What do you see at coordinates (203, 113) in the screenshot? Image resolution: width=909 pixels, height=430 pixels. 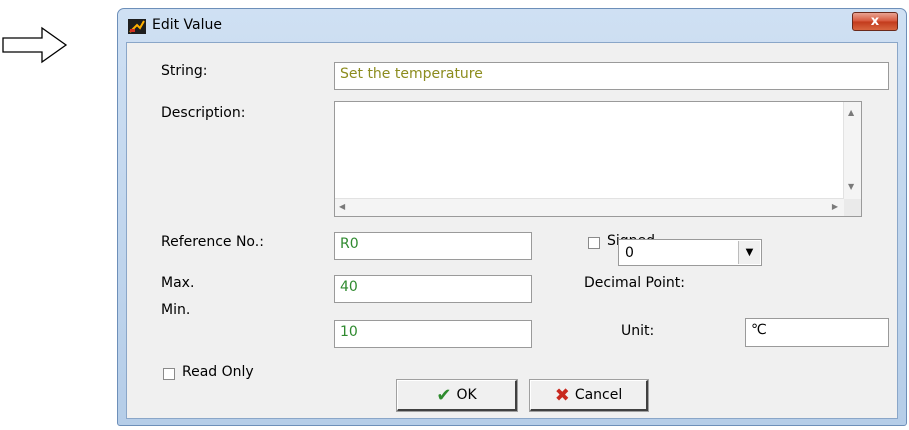 I see `description-label: Description:` at bounding box center [203, 113].